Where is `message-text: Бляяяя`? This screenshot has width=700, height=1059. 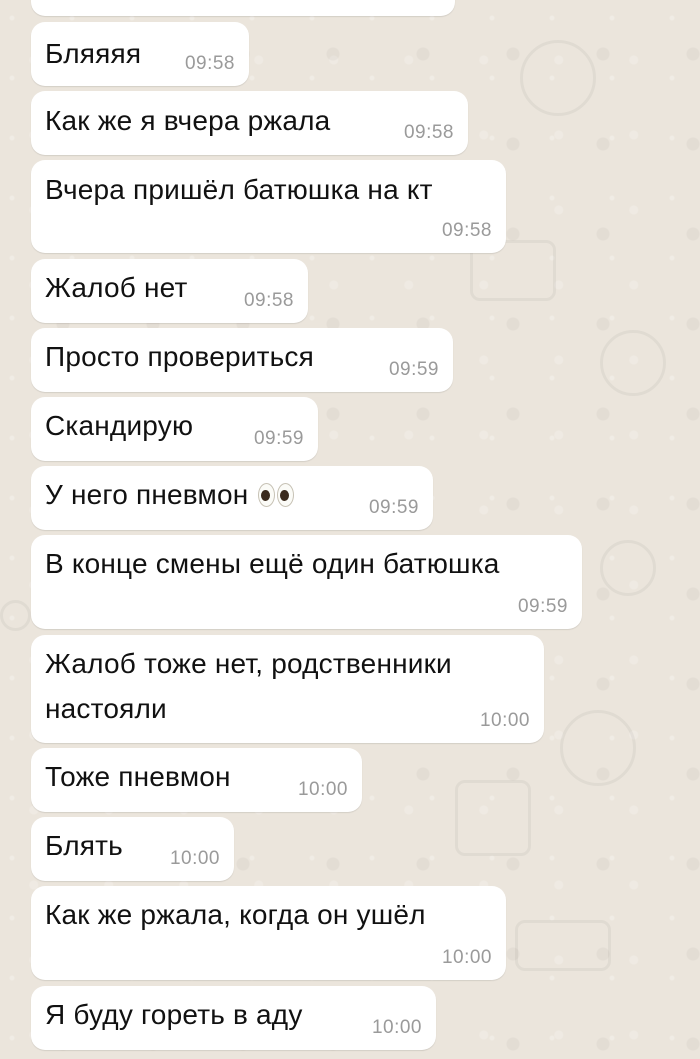 message-text: Бляяяя is located at coordinates (93, 53).